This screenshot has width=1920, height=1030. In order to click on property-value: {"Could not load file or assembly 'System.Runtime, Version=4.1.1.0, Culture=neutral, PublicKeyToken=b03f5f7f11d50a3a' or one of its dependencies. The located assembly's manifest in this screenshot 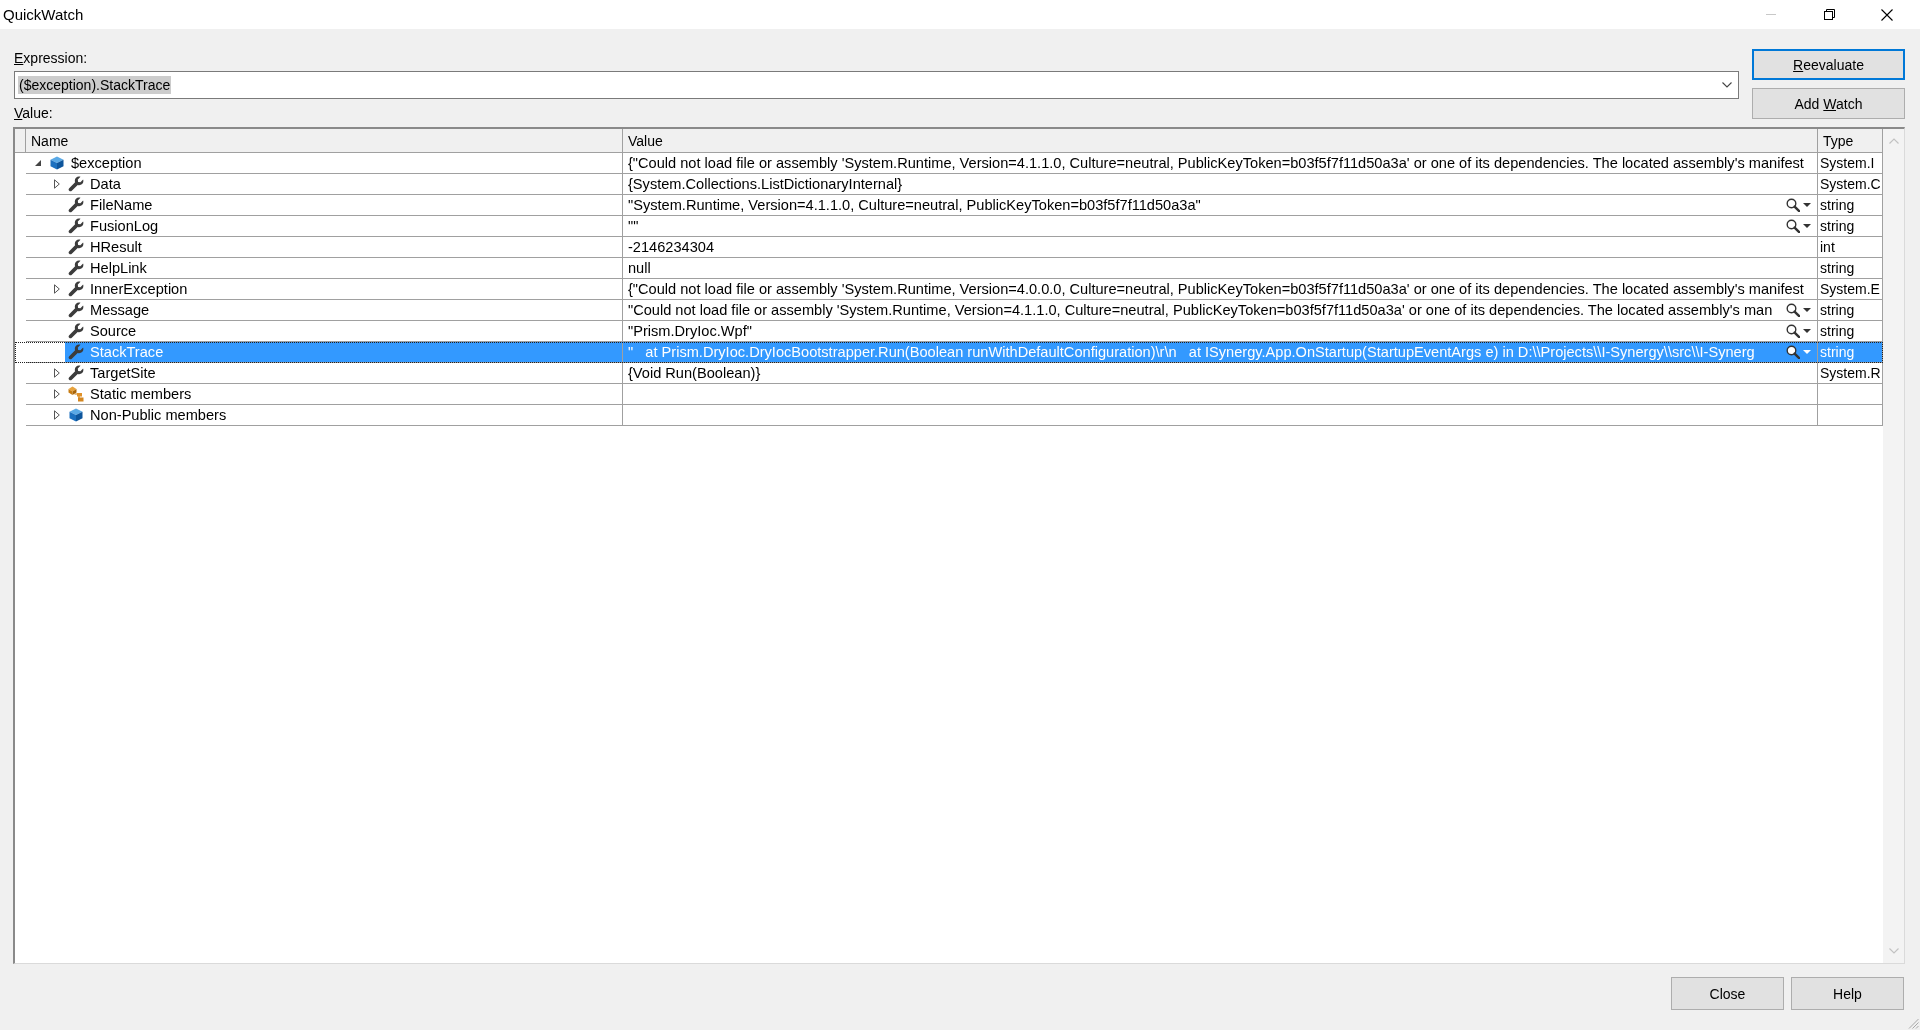, I will do `click(1216, 163)`.